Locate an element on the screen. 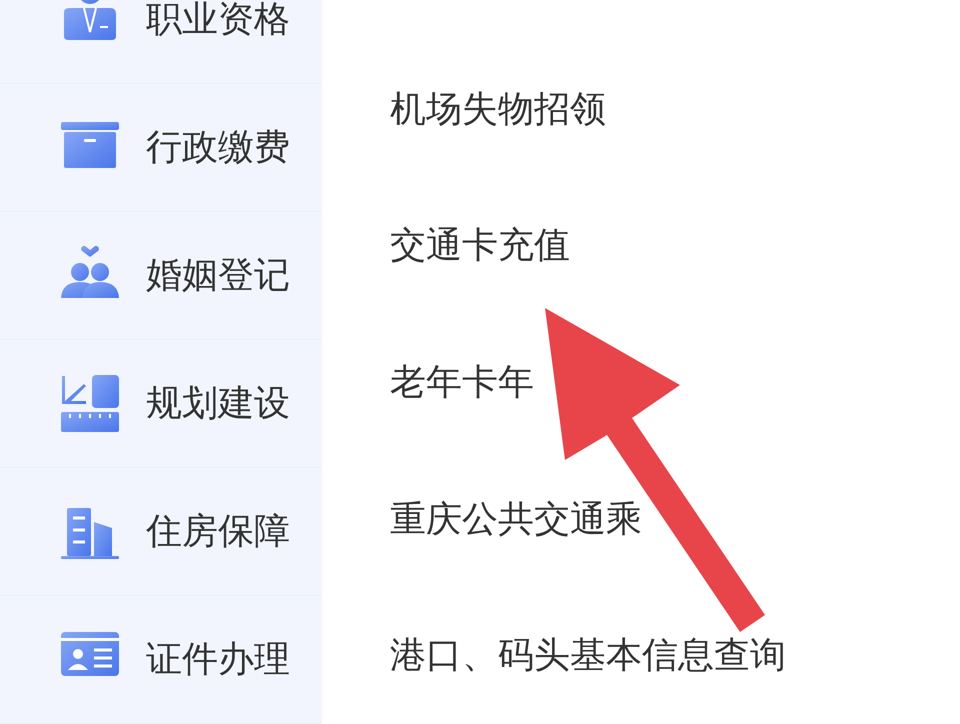  service-item: 港口、码头基本信息查询 is located at coordinates (588, 655).